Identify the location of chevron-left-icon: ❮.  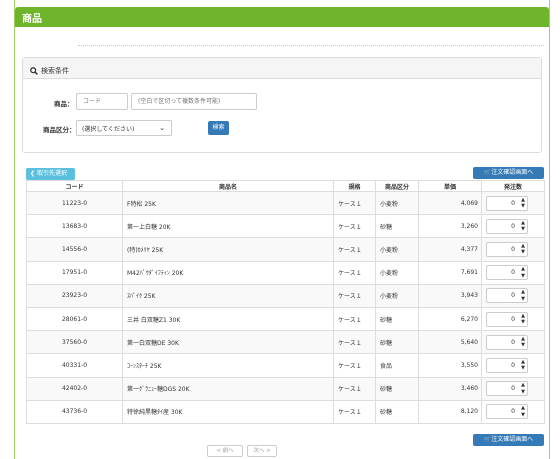
(33, 173).